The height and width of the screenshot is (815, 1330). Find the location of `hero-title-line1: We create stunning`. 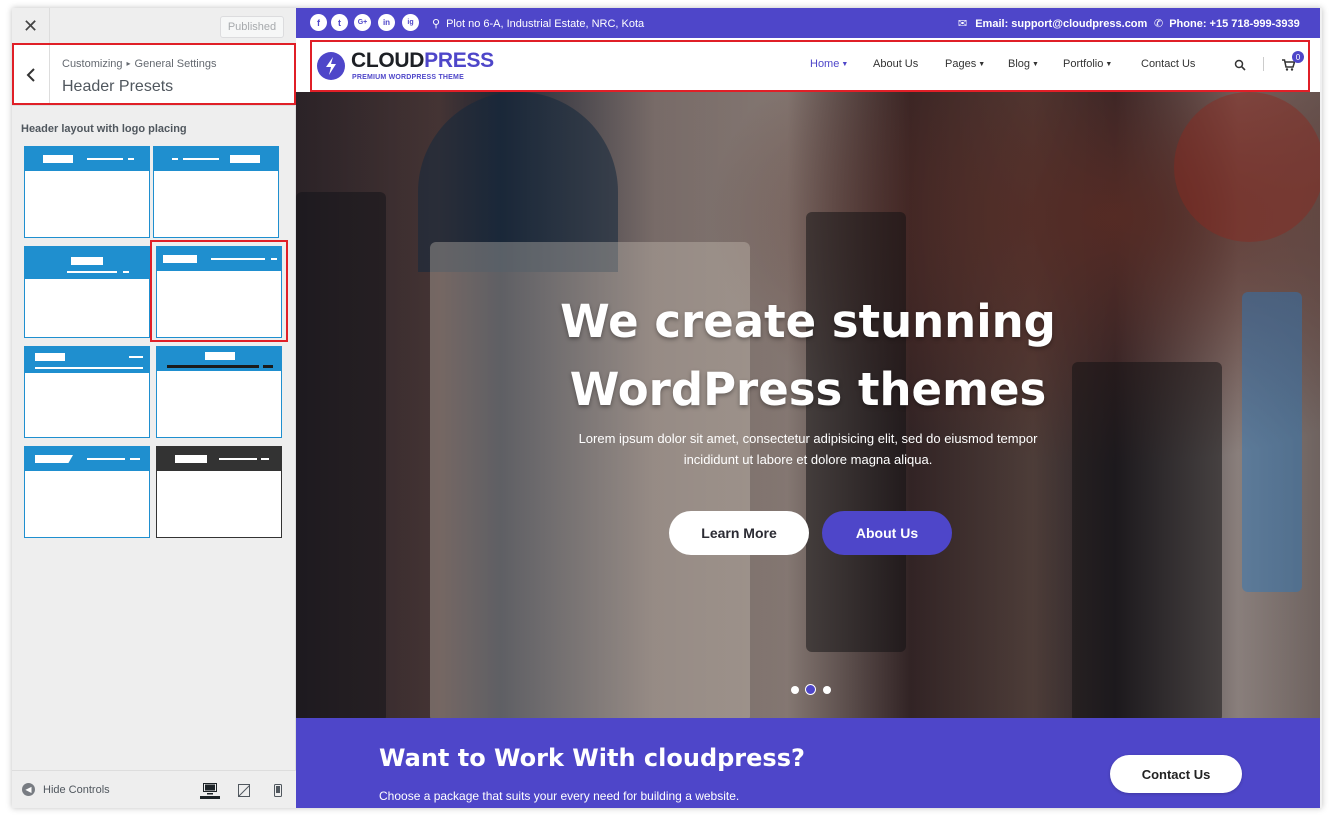

hero-title-line1: We create stunning is located at coordinates (808, 321).